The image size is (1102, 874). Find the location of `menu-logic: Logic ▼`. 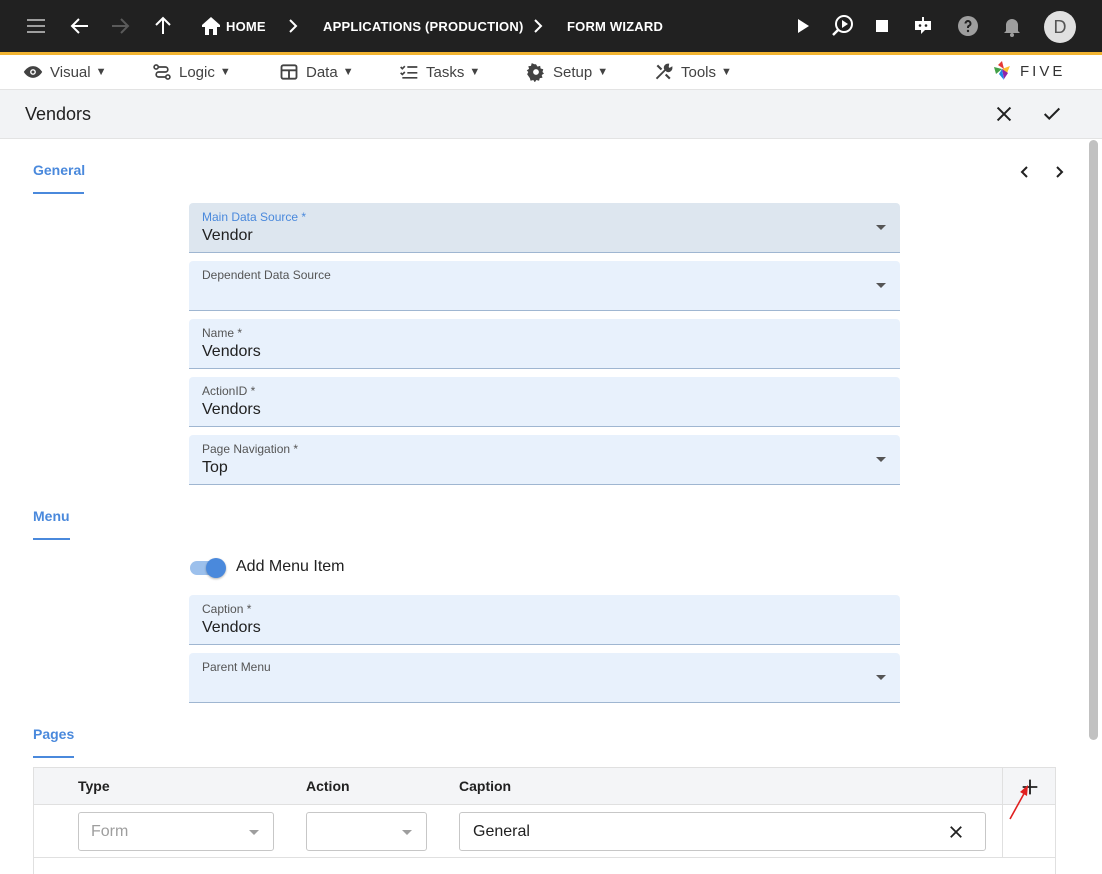

menu-logic: Logic ▼ is located at coordinates (191, 72).